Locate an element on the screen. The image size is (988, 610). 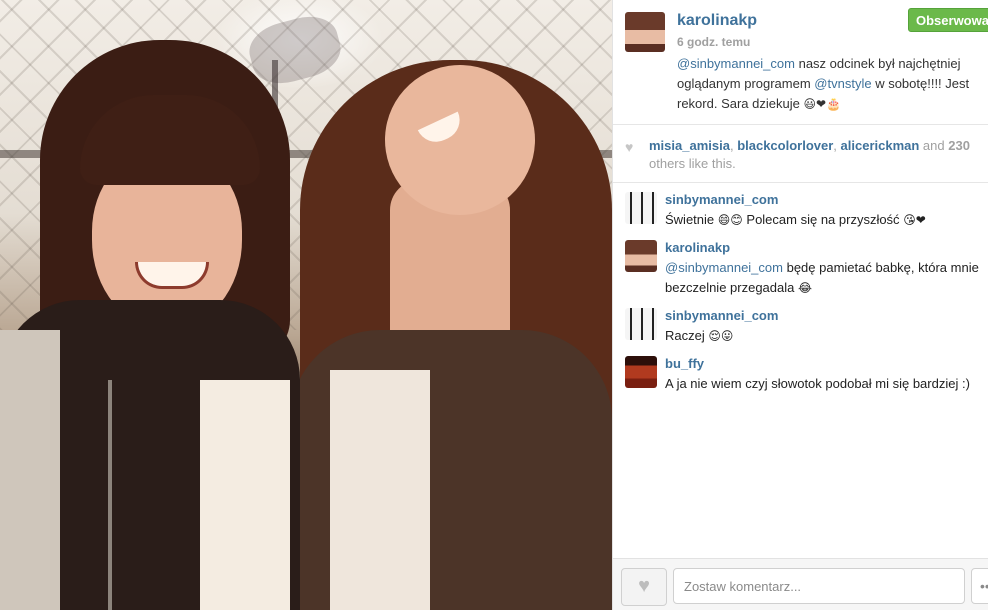
caption-mention-tvnstyle: @tvnstyle is located at coordinates (842, 83).